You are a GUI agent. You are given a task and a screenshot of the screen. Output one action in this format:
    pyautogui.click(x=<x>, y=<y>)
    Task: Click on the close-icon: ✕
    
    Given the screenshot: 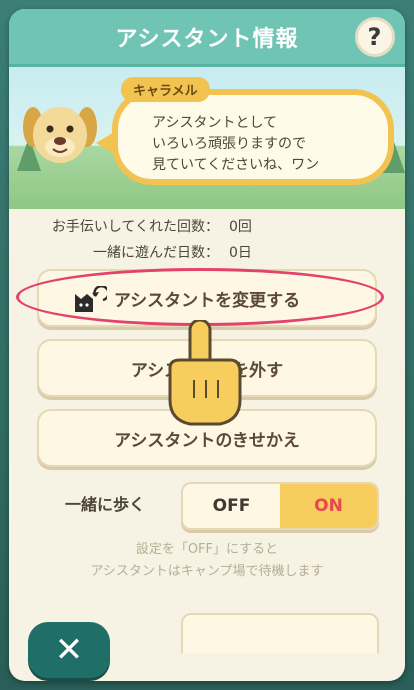 What is the action you would take?
    pyautogui.click(x=69, y=650)
    